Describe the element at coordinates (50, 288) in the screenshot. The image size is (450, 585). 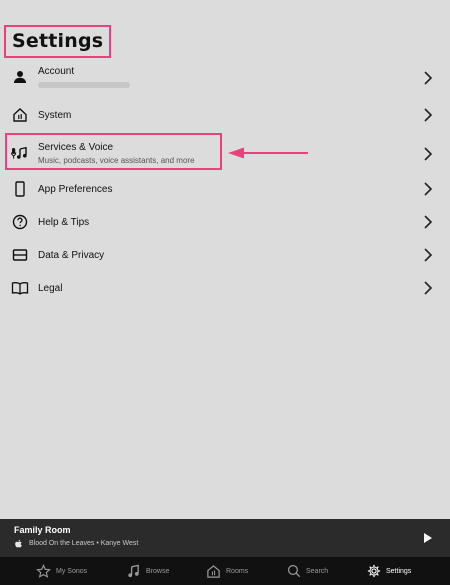
I see `settings-item-label: Legal` at that location.